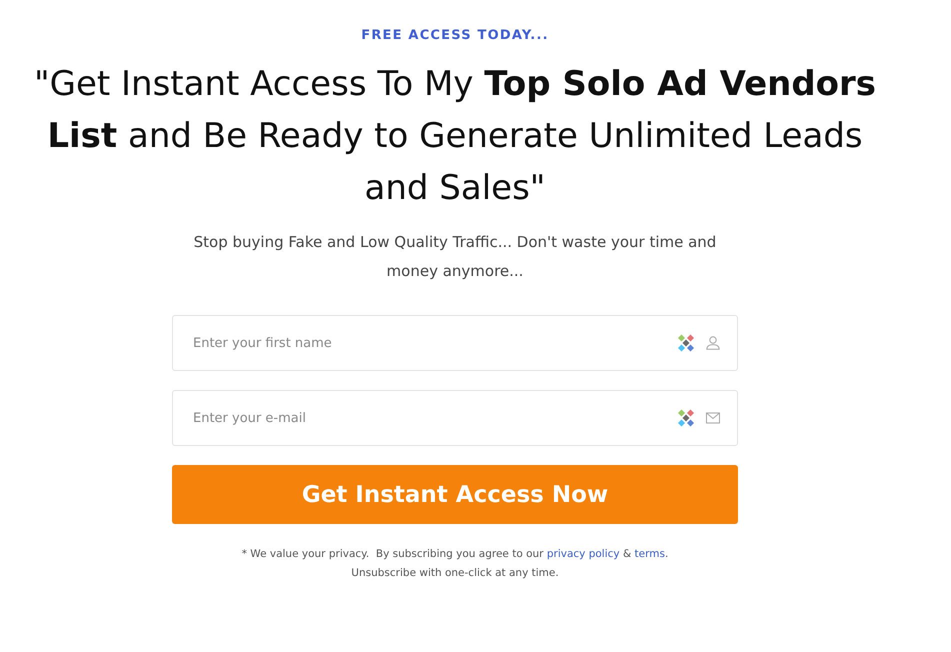 The image size is (951, 652). What do you see at coordinates (583, 554) in the screenshot?
I see `privacy-policy-link: privacy policy` at bounding box center [583, 554].